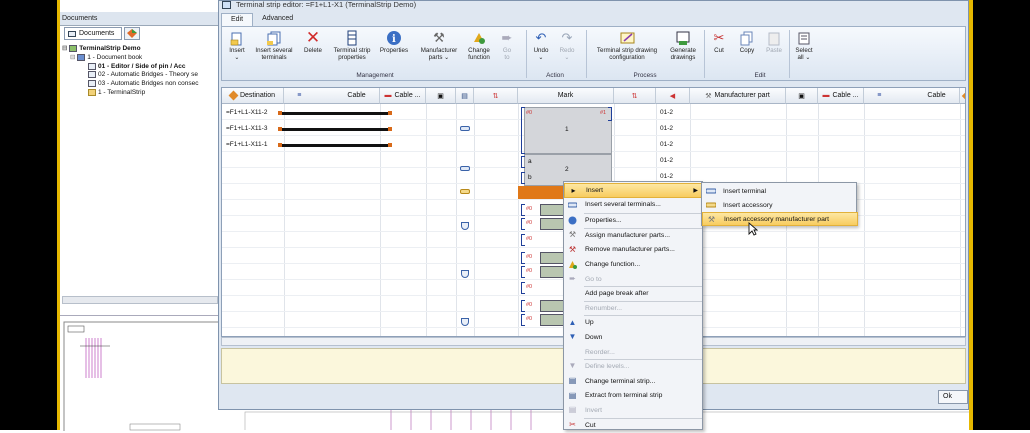 The image size is (1030, 433). Describe the element at coordinates (634, 293) in the screenshot. I see `menu-item-add-page-break-after: Add page break after` at that location.